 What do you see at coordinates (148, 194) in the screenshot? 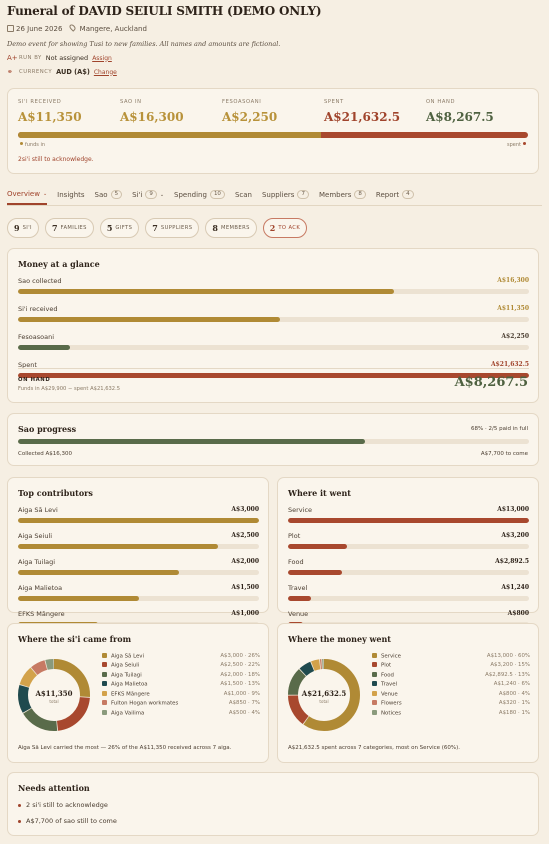
I see `tab-sii: Si'i 9 ⌄` at bounding box center [148, 194].